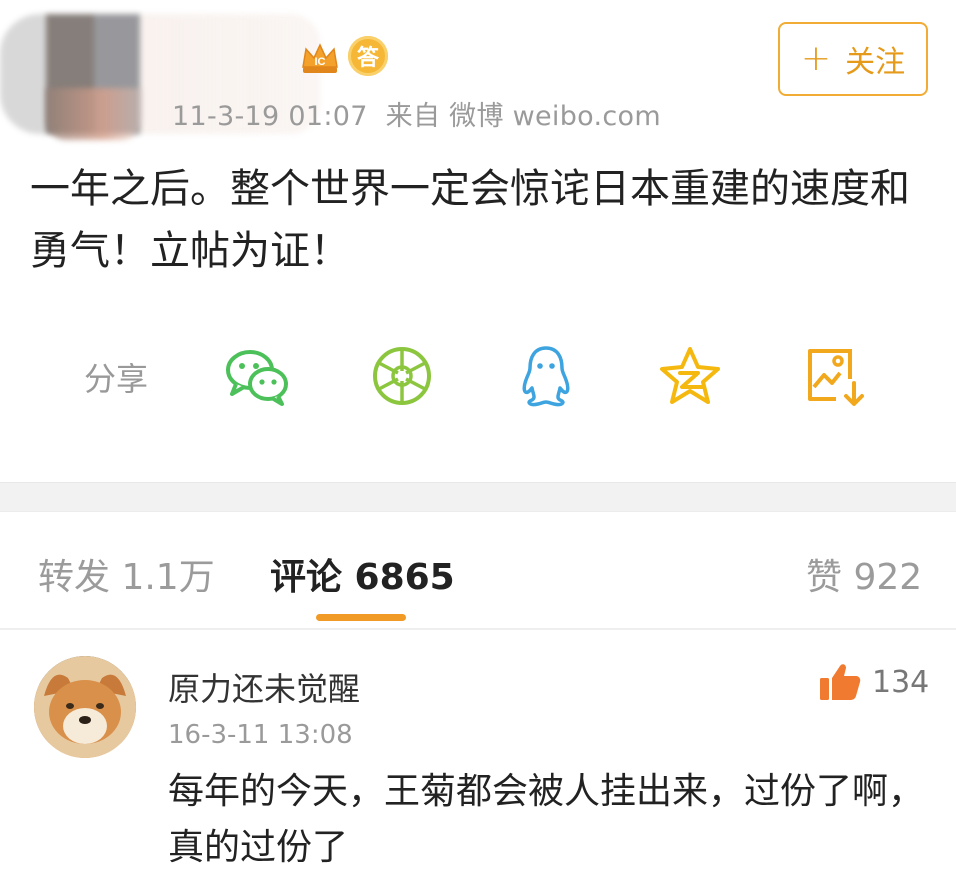 This screenshot has width=956, height=896. Describe the element at coordinates (126, 574) in the screenshot. I see `tab-repost: 转发 1.1万` at that location.